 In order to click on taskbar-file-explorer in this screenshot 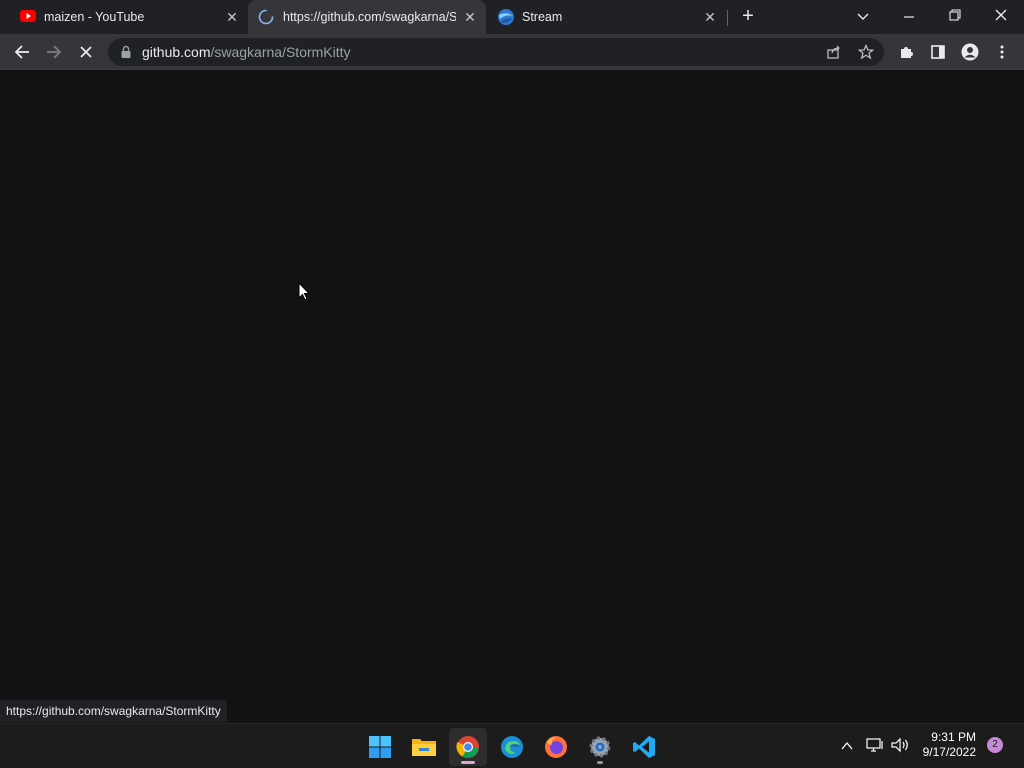, I will do `click(424, 747)`.